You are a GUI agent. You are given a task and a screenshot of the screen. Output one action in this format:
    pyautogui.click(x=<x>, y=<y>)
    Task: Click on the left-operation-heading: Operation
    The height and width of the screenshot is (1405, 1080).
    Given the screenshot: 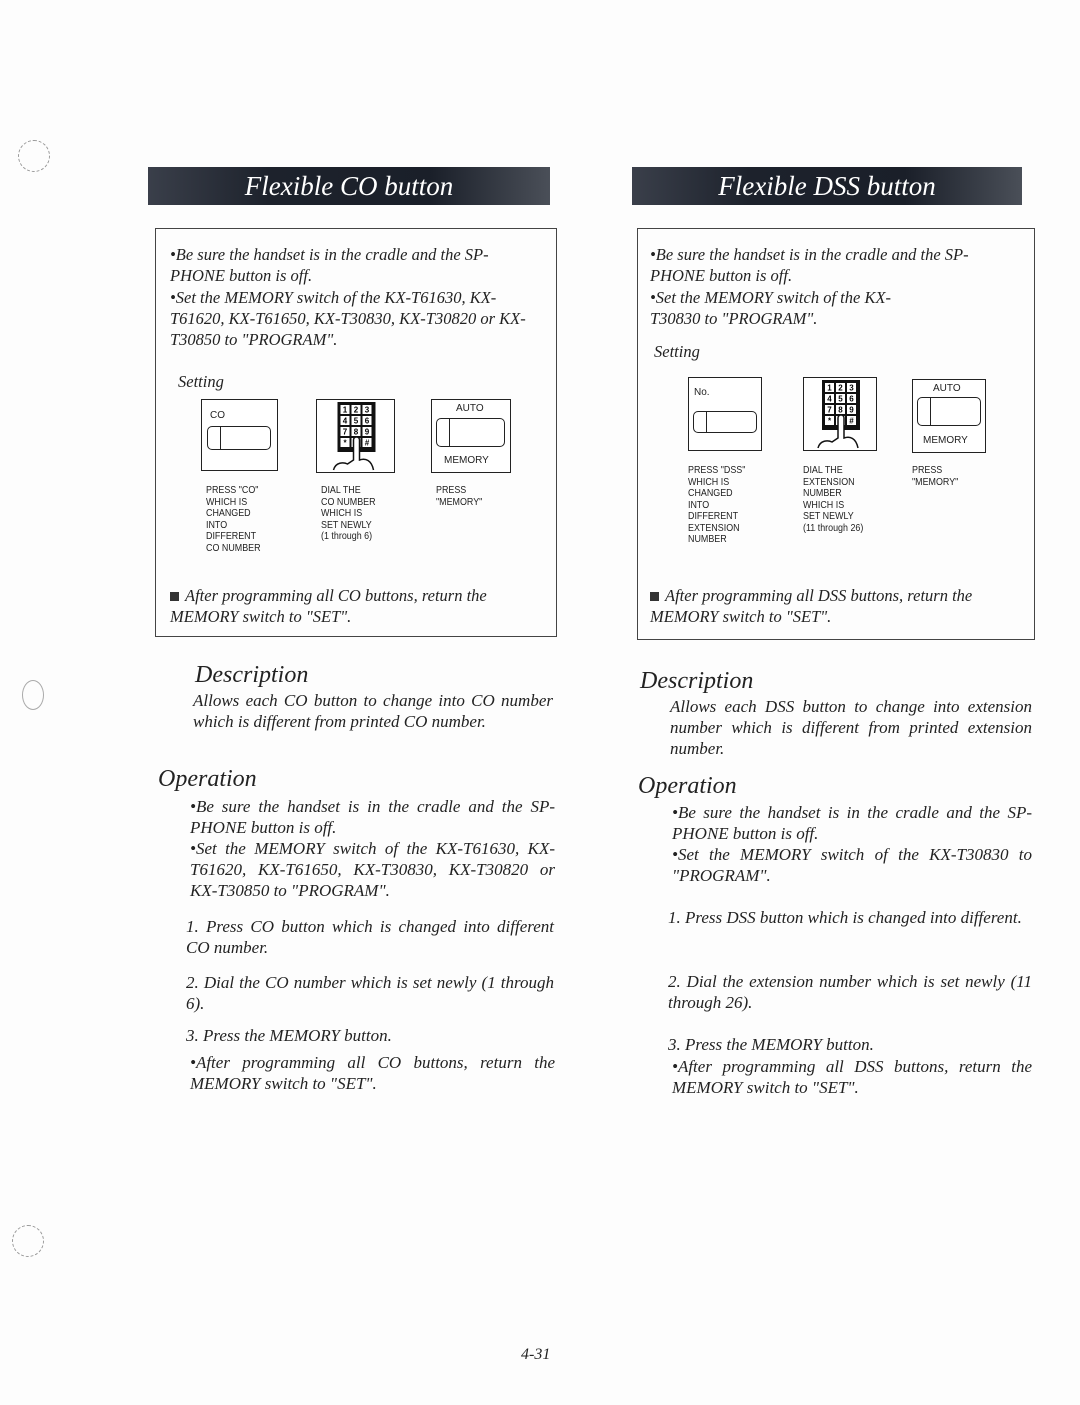 What is the action you would take?
    pyautogui.click(x=207, y=779)
    